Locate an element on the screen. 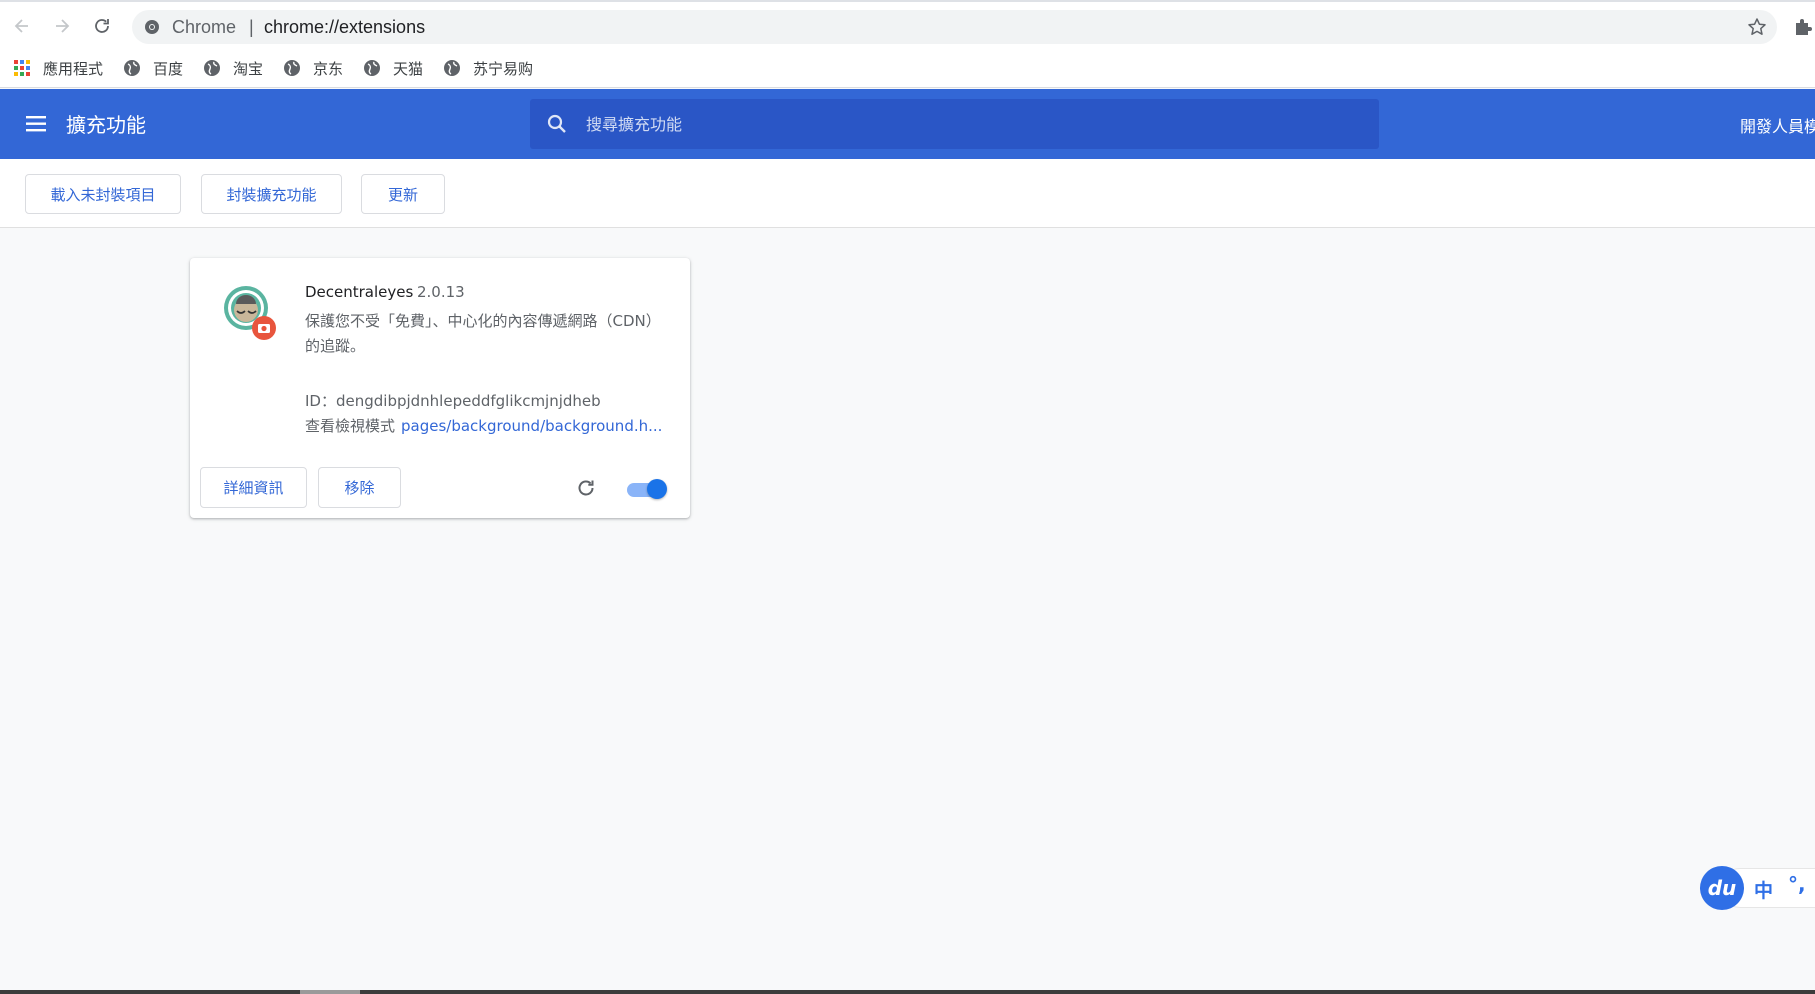 The image size is (1815, 994). ime-toolbar: du 中 °, is located at coordinates (1757, 889).